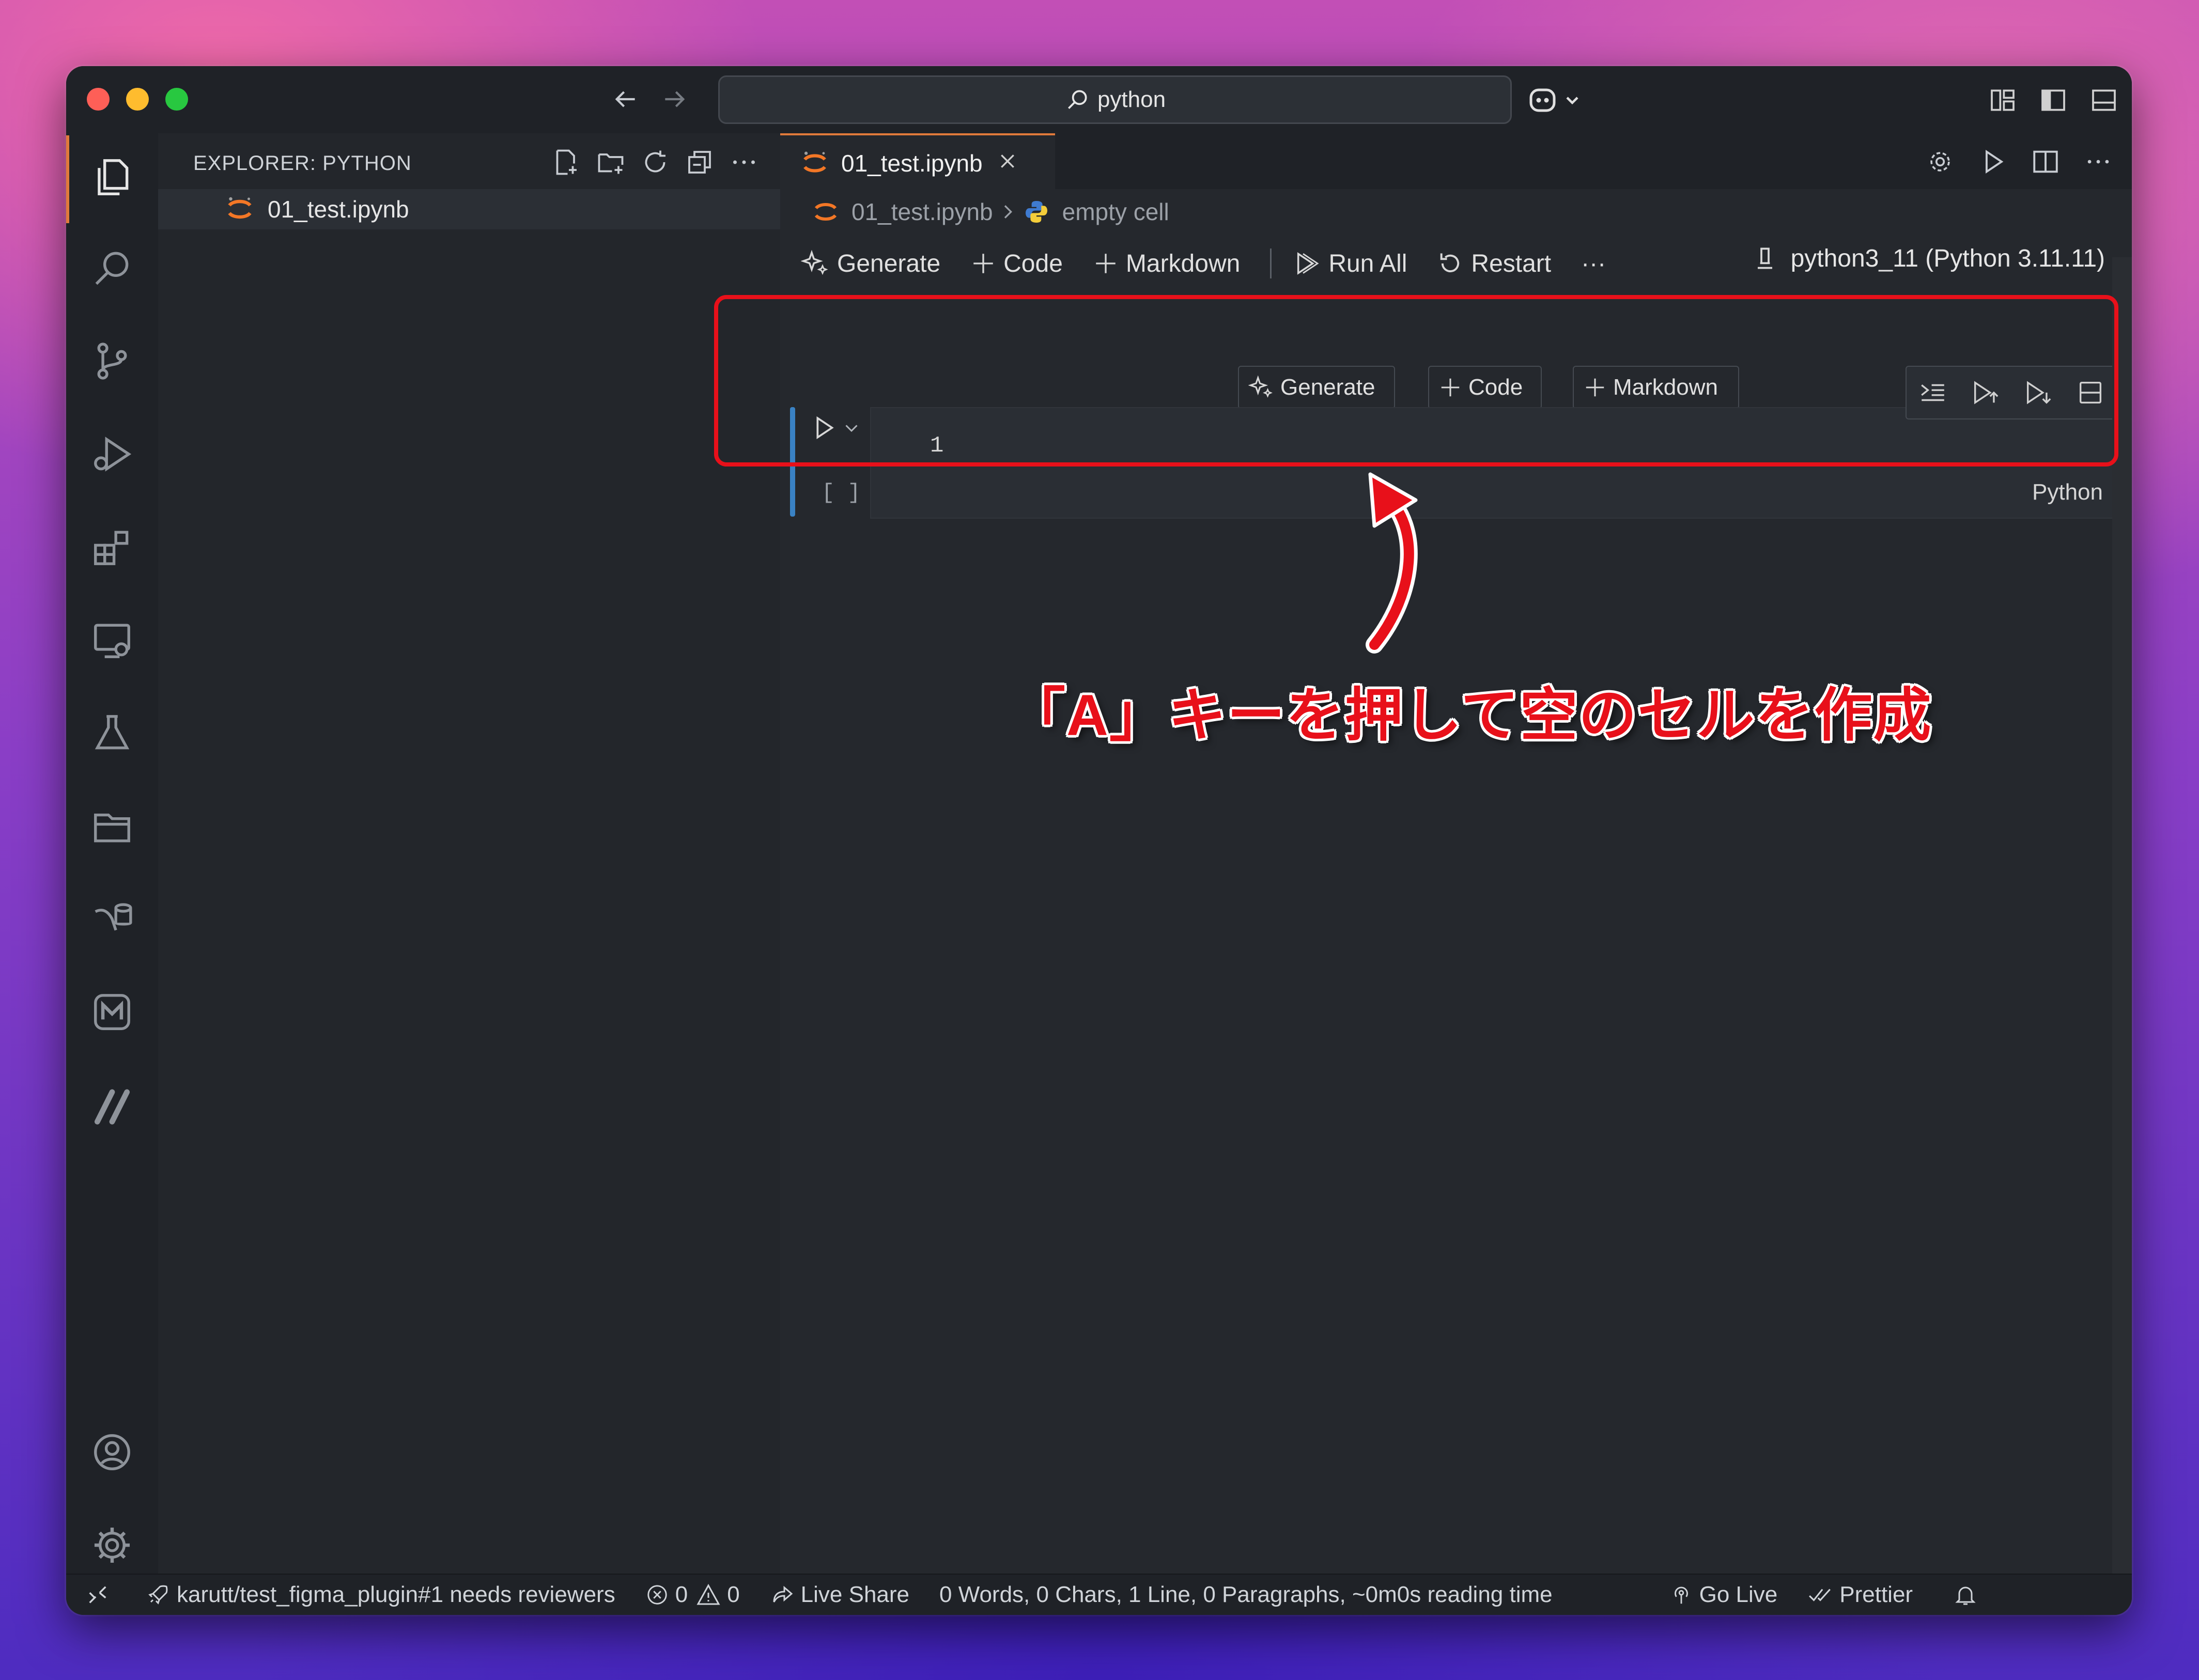 The width and height of the screenshot is (2199, 1680). I want to click on gear-icon, so click(1940, 162).